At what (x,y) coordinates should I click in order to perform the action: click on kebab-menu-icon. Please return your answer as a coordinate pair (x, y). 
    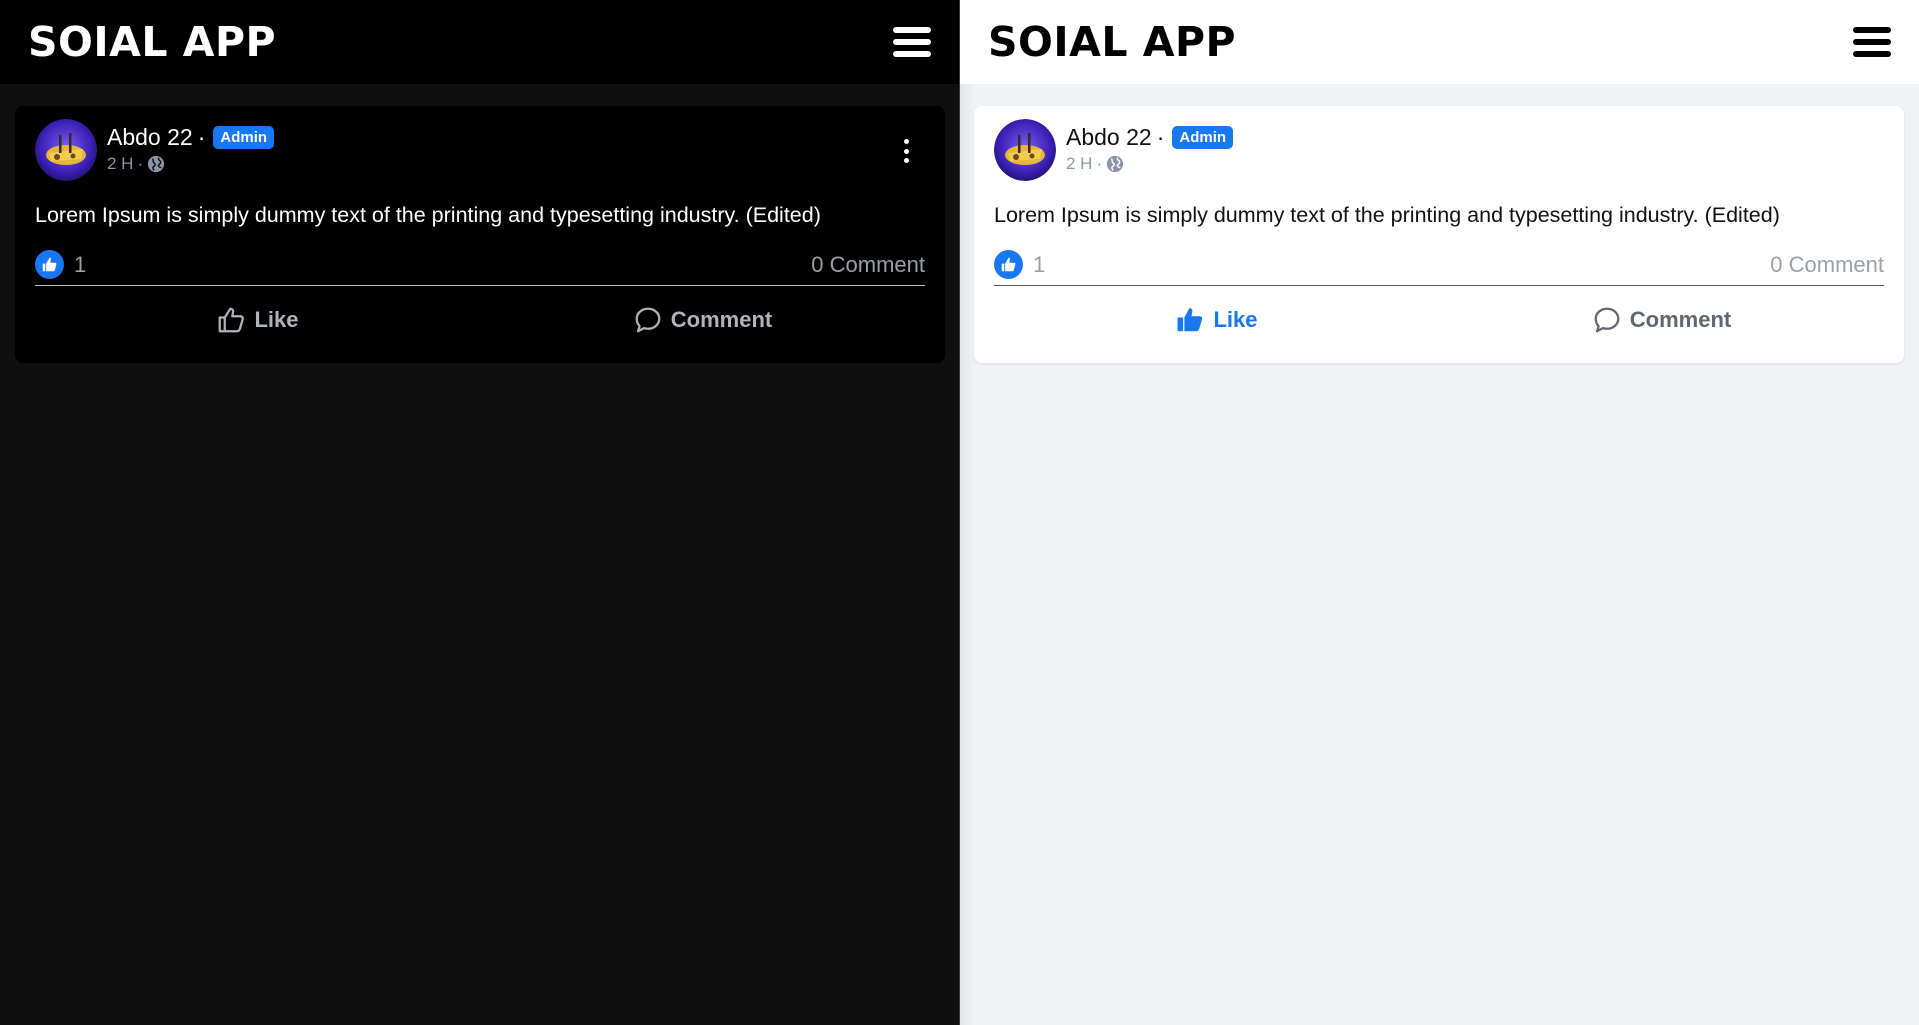
    Looking at the image, I should click on (906, 151).